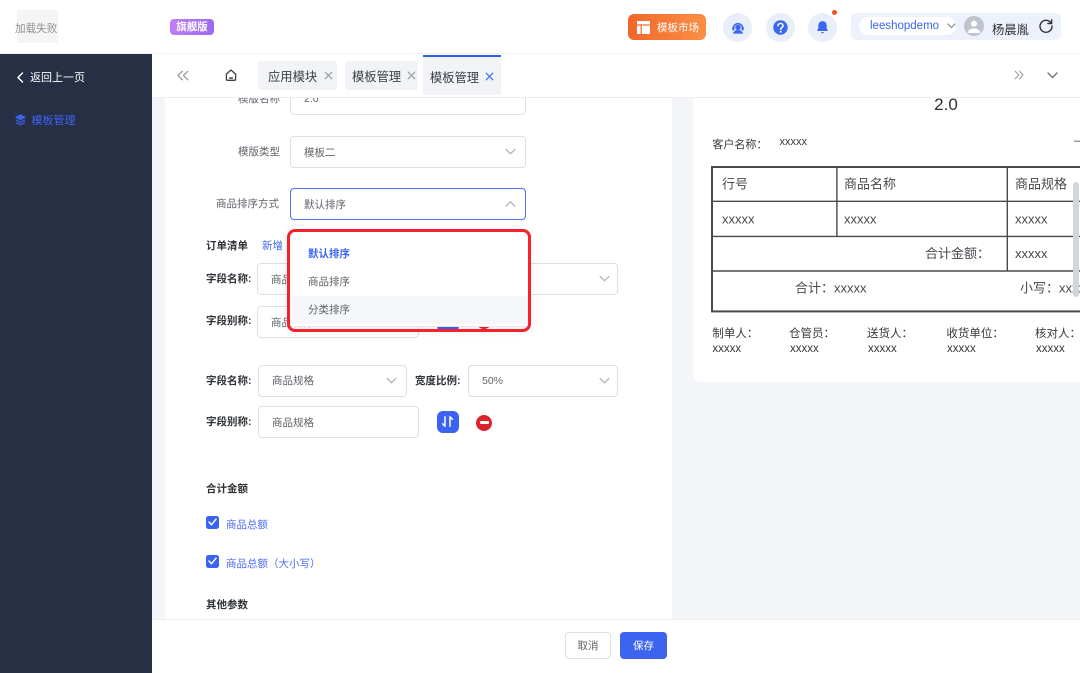  What do you see at coordinates (870, 184) in the screenshot?
I see `svg-text: 商品名称` at bounding box center [870, 184].